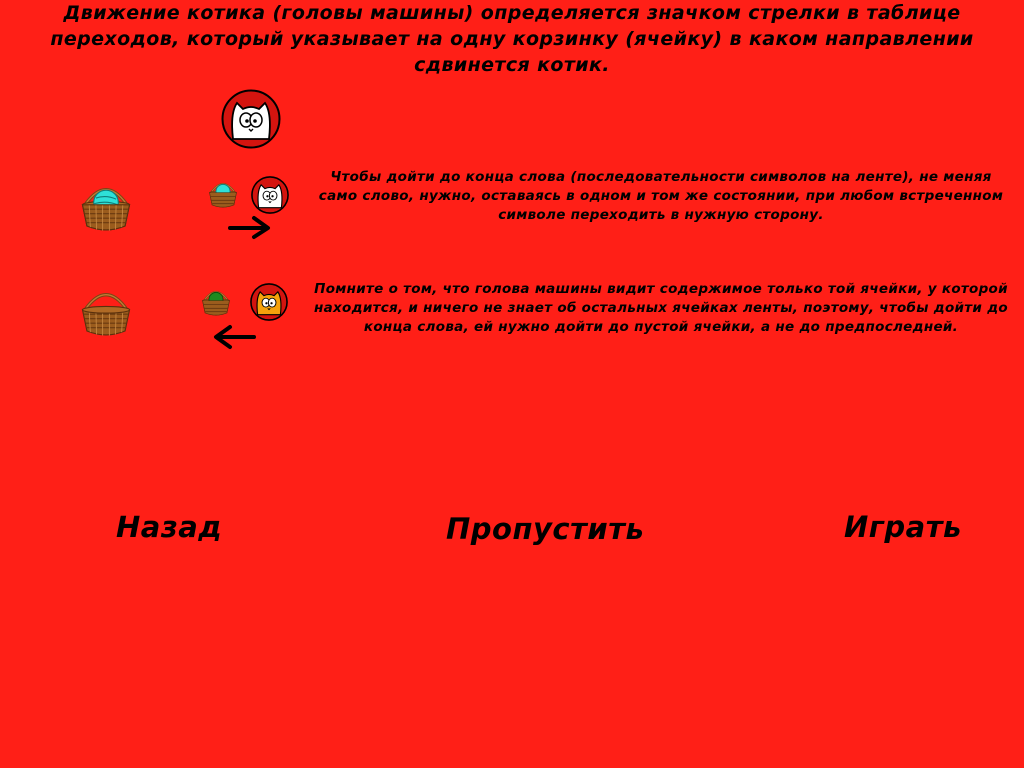  I want to click on play-button: Играть, so click(903, 527).